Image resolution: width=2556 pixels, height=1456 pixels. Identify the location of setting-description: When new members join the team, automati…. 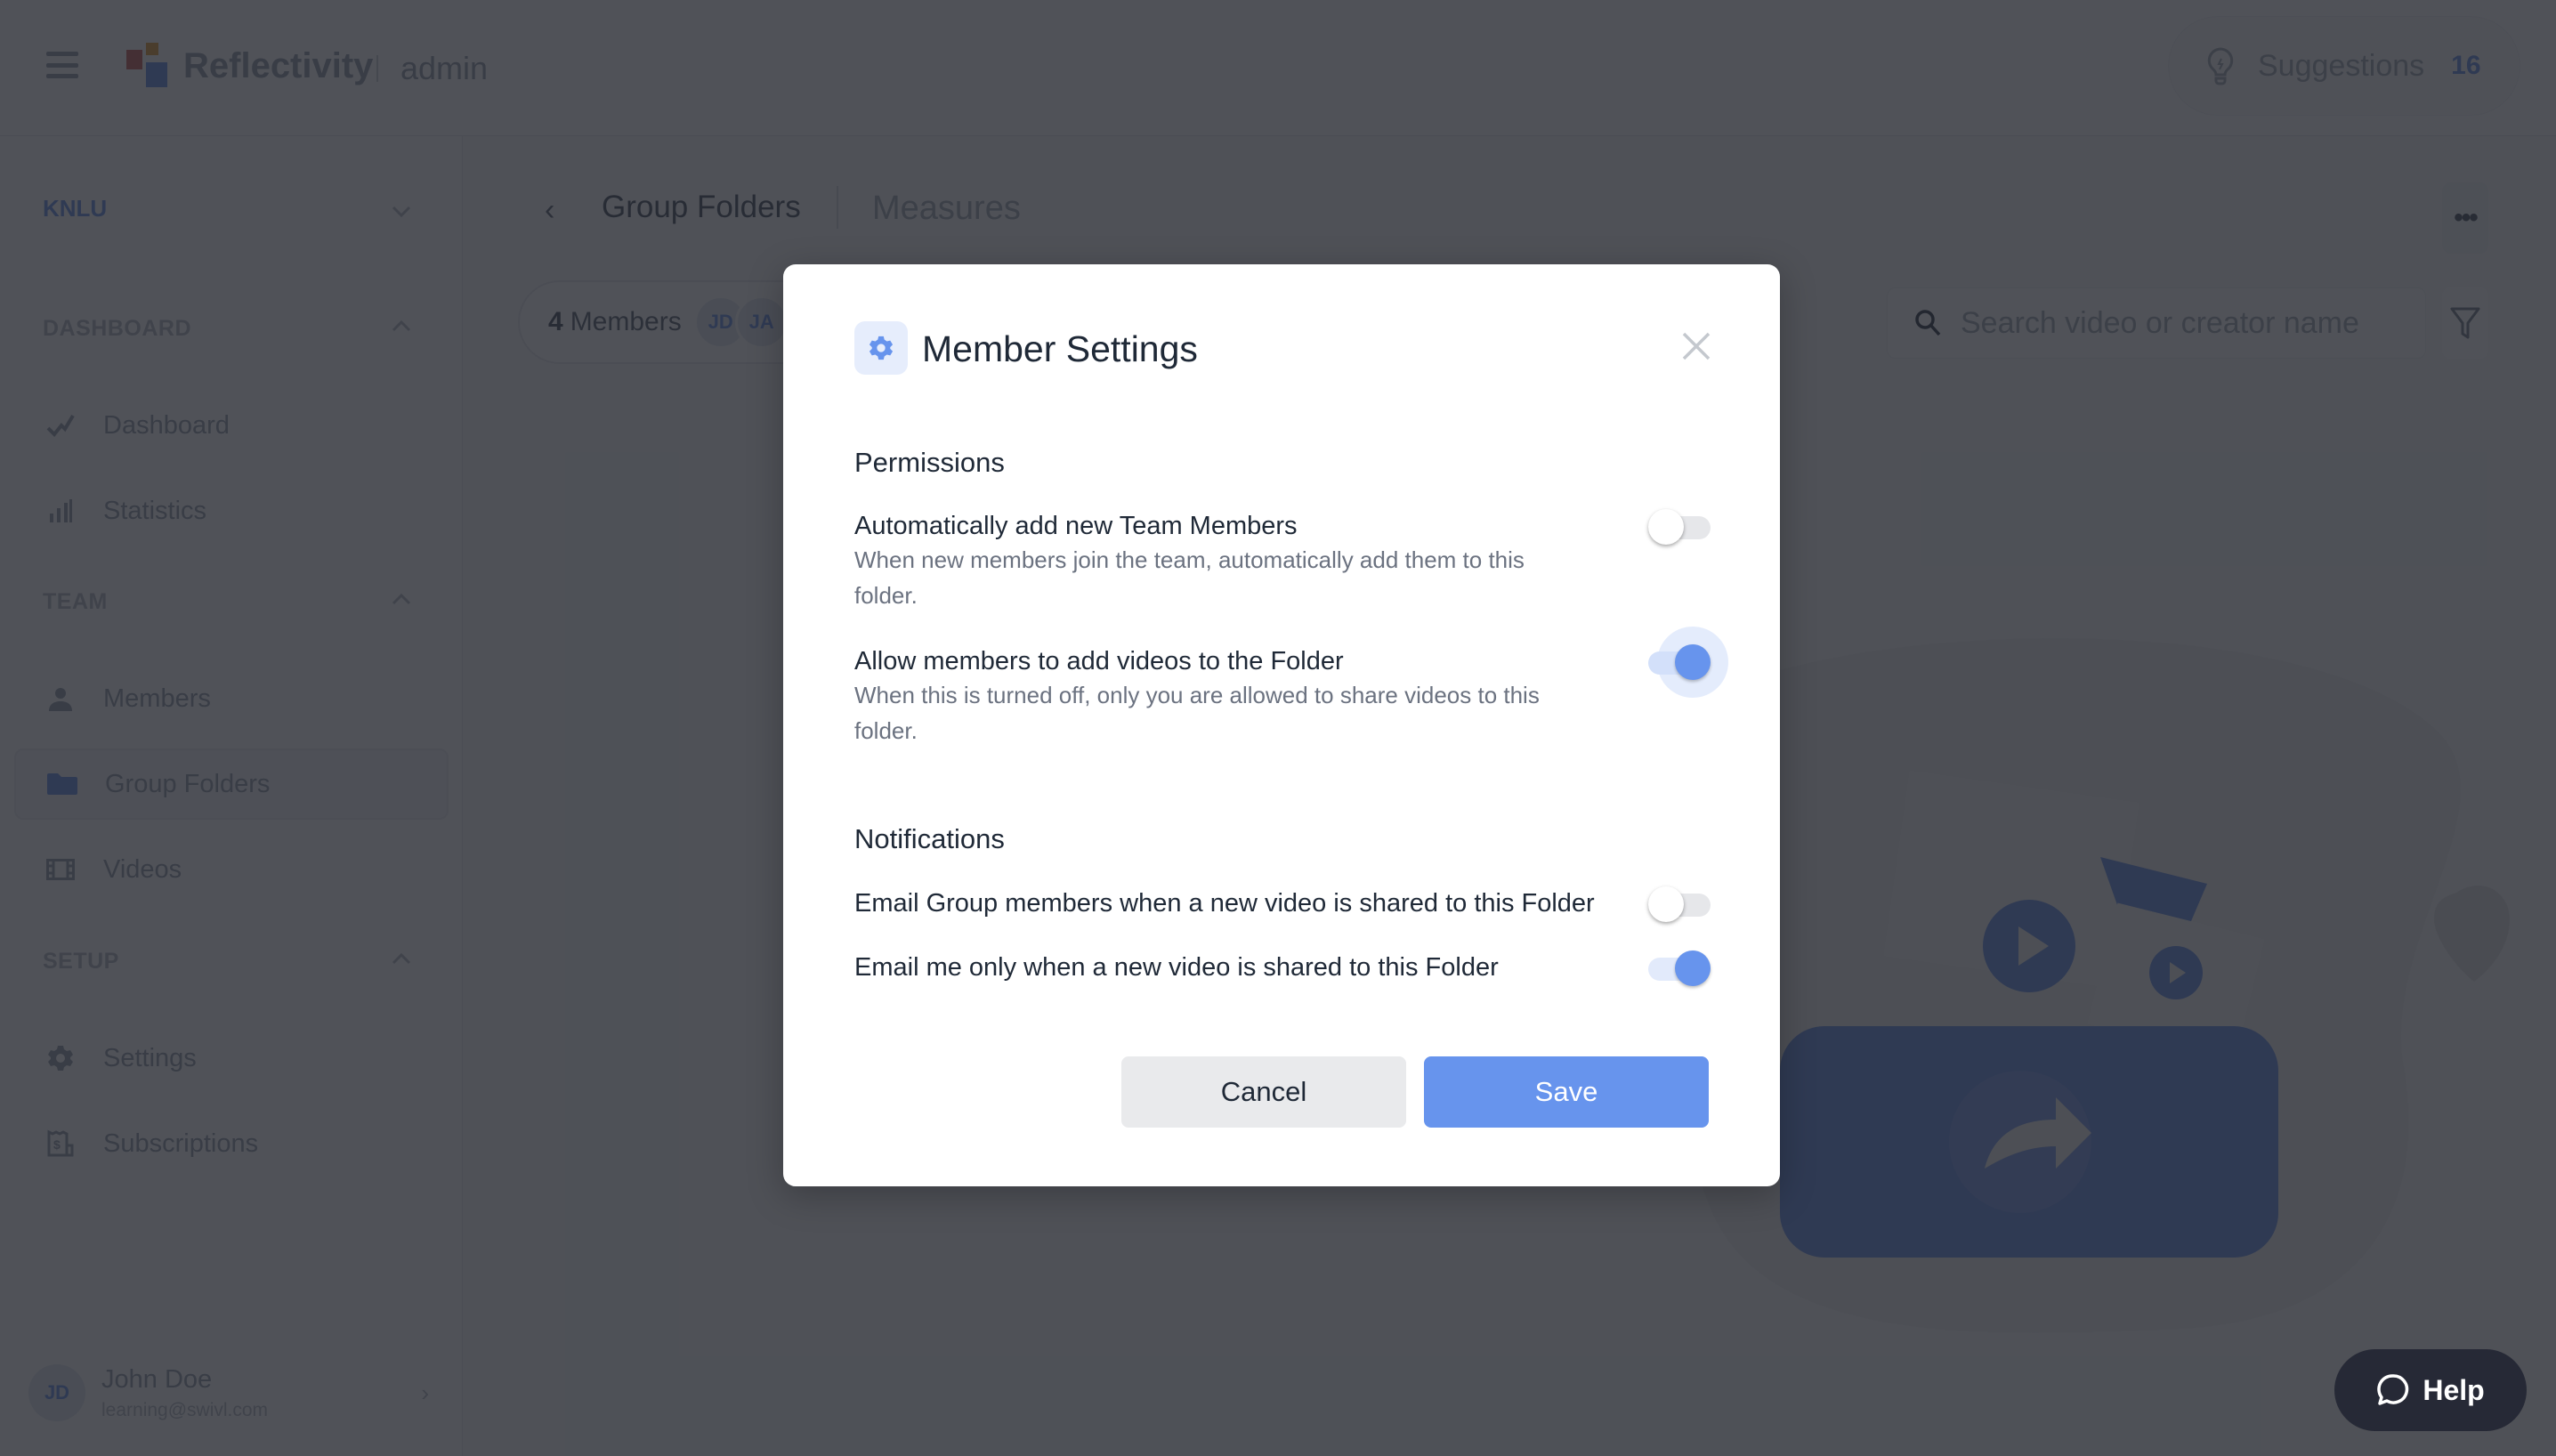
(1189, 577).